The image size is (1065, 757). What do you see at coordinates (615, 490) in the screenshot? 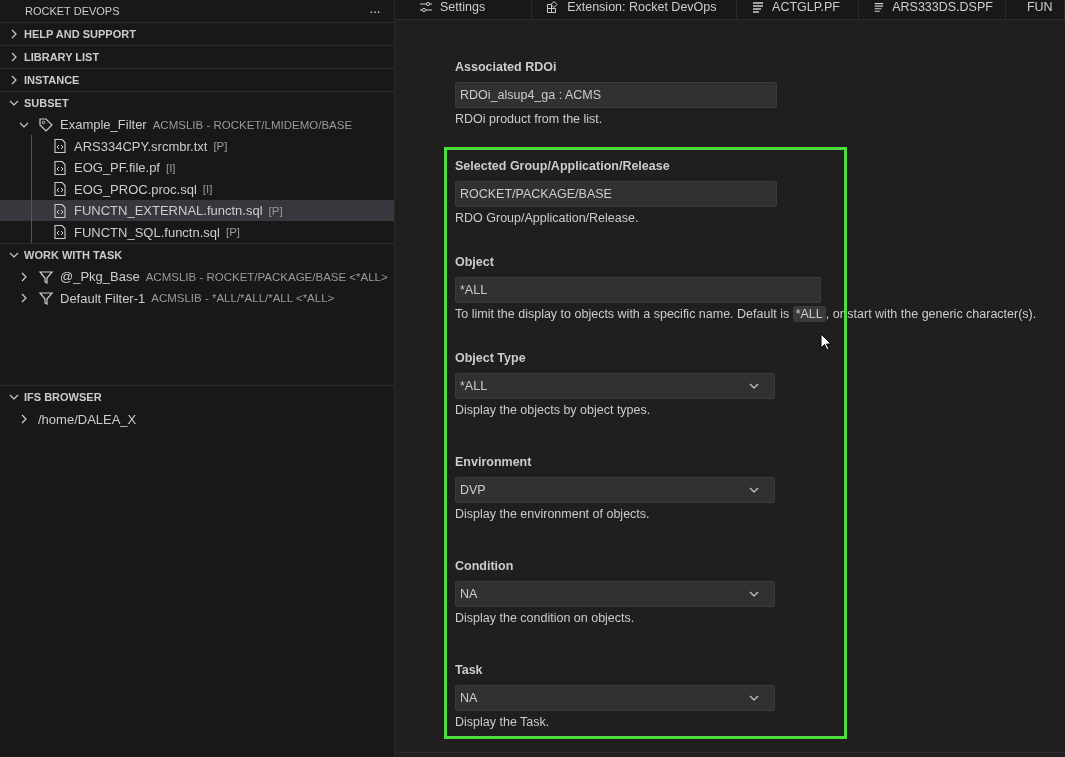
I see `dropdown: DVP` at bounding box center [615, 490].